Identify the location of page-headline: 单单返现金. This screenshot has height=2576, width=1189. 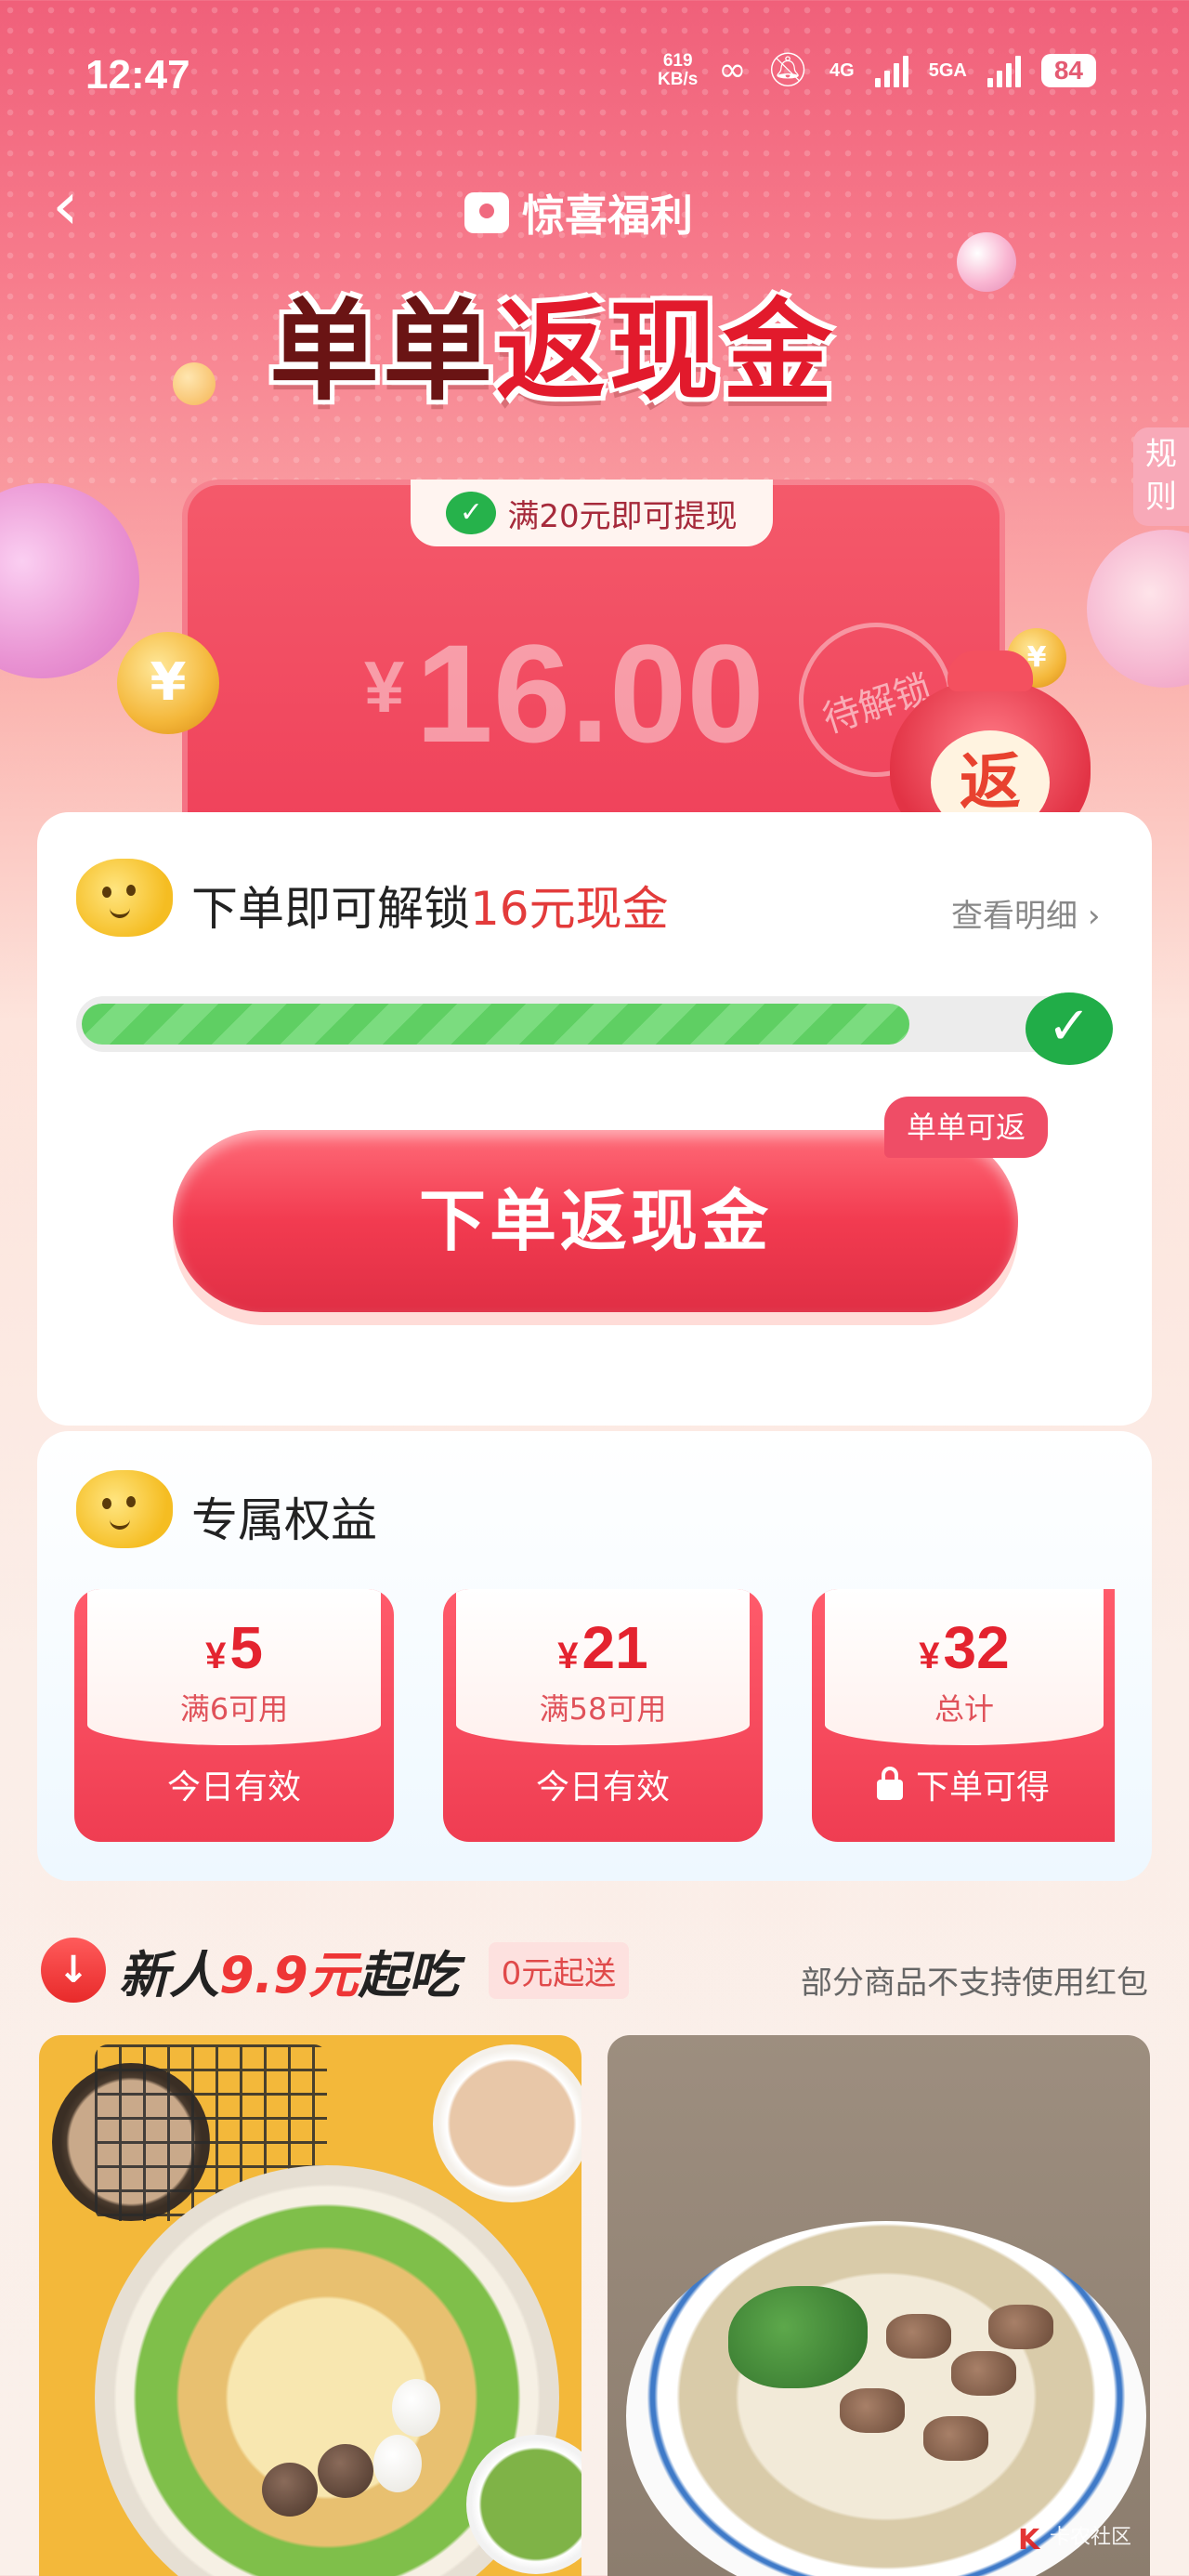
(552, 341).